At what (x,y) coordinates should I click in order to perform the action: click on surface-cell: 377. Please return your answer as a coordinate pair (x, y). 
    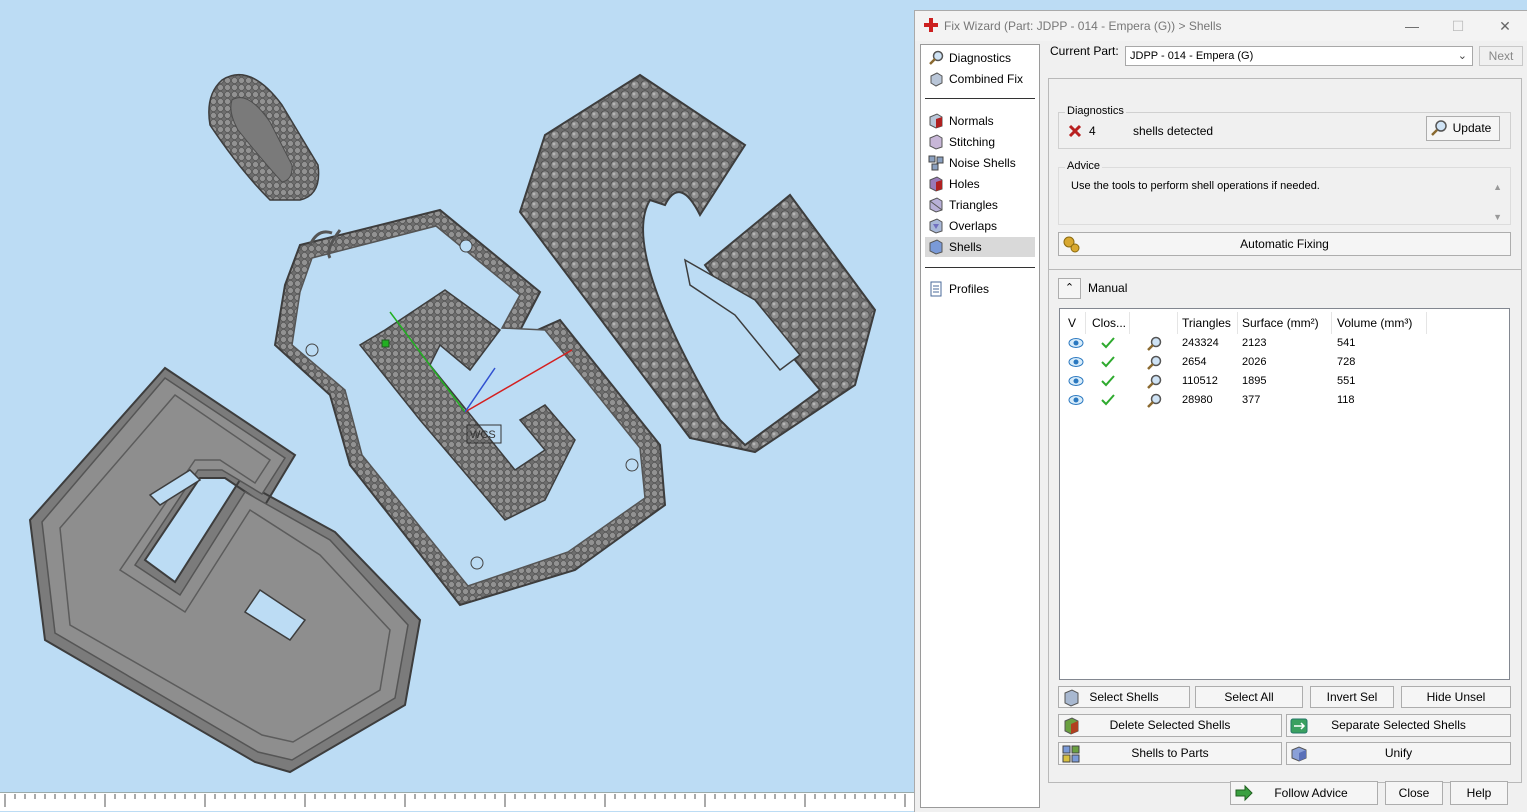
    Looking at the image, I should click on (1251, 400).